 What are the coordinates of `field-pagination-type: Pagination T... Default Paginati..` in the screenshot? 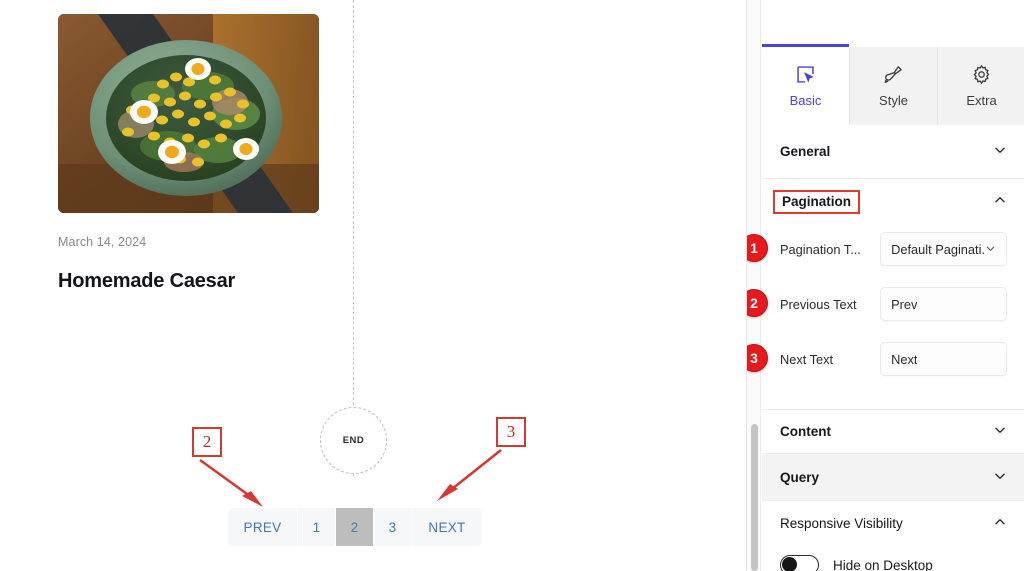 It's located at (893, 249).